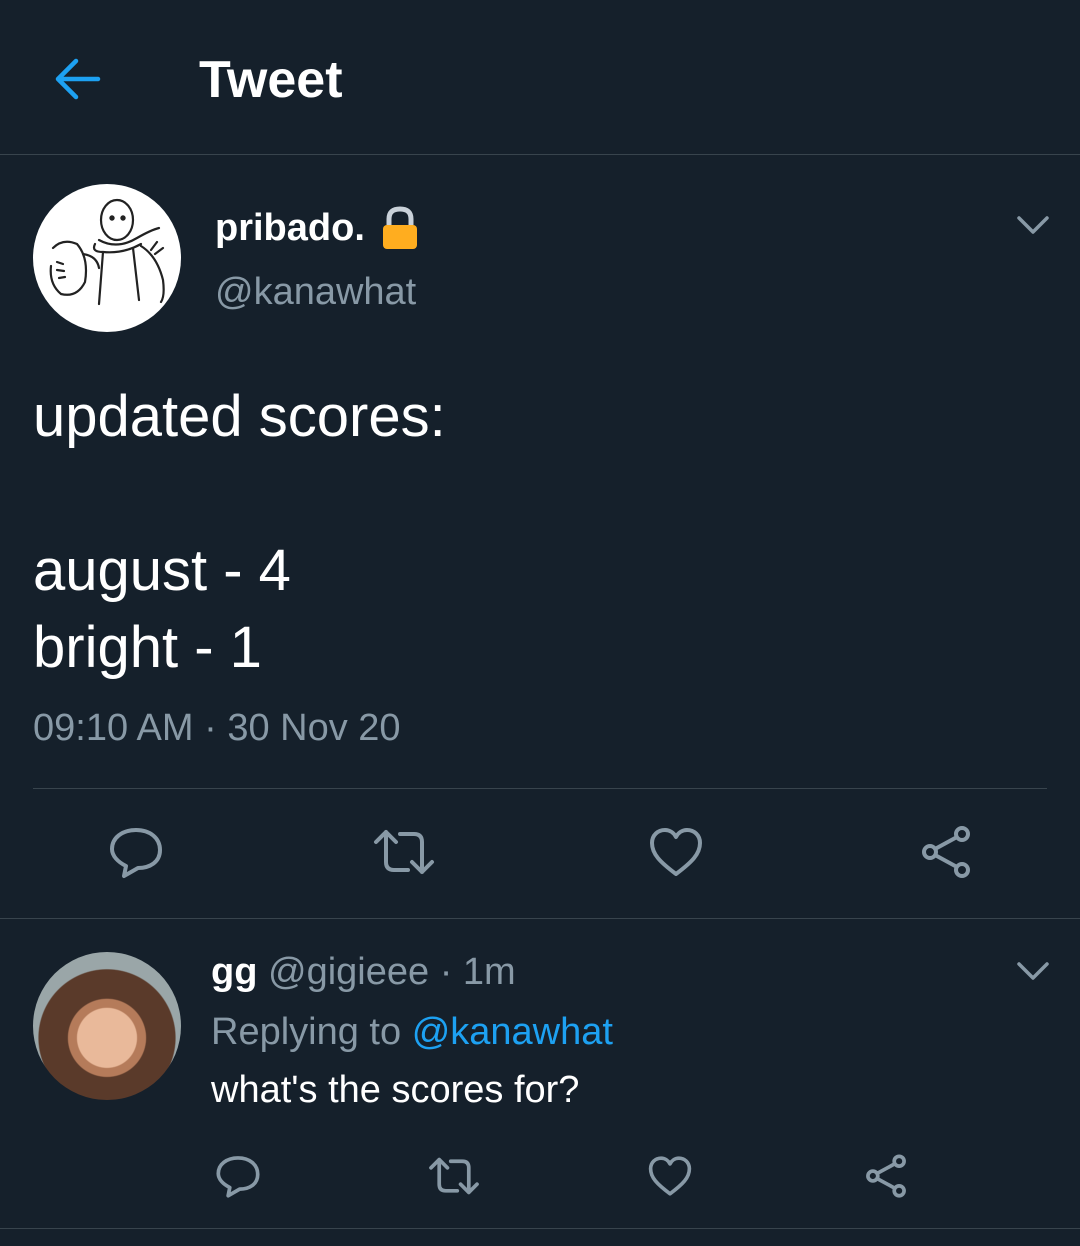  What do you see at coordinates (395, 1090) in the screenshot?
I see `reply-text: what's the scores for?` at bounding box center [395, 1090].